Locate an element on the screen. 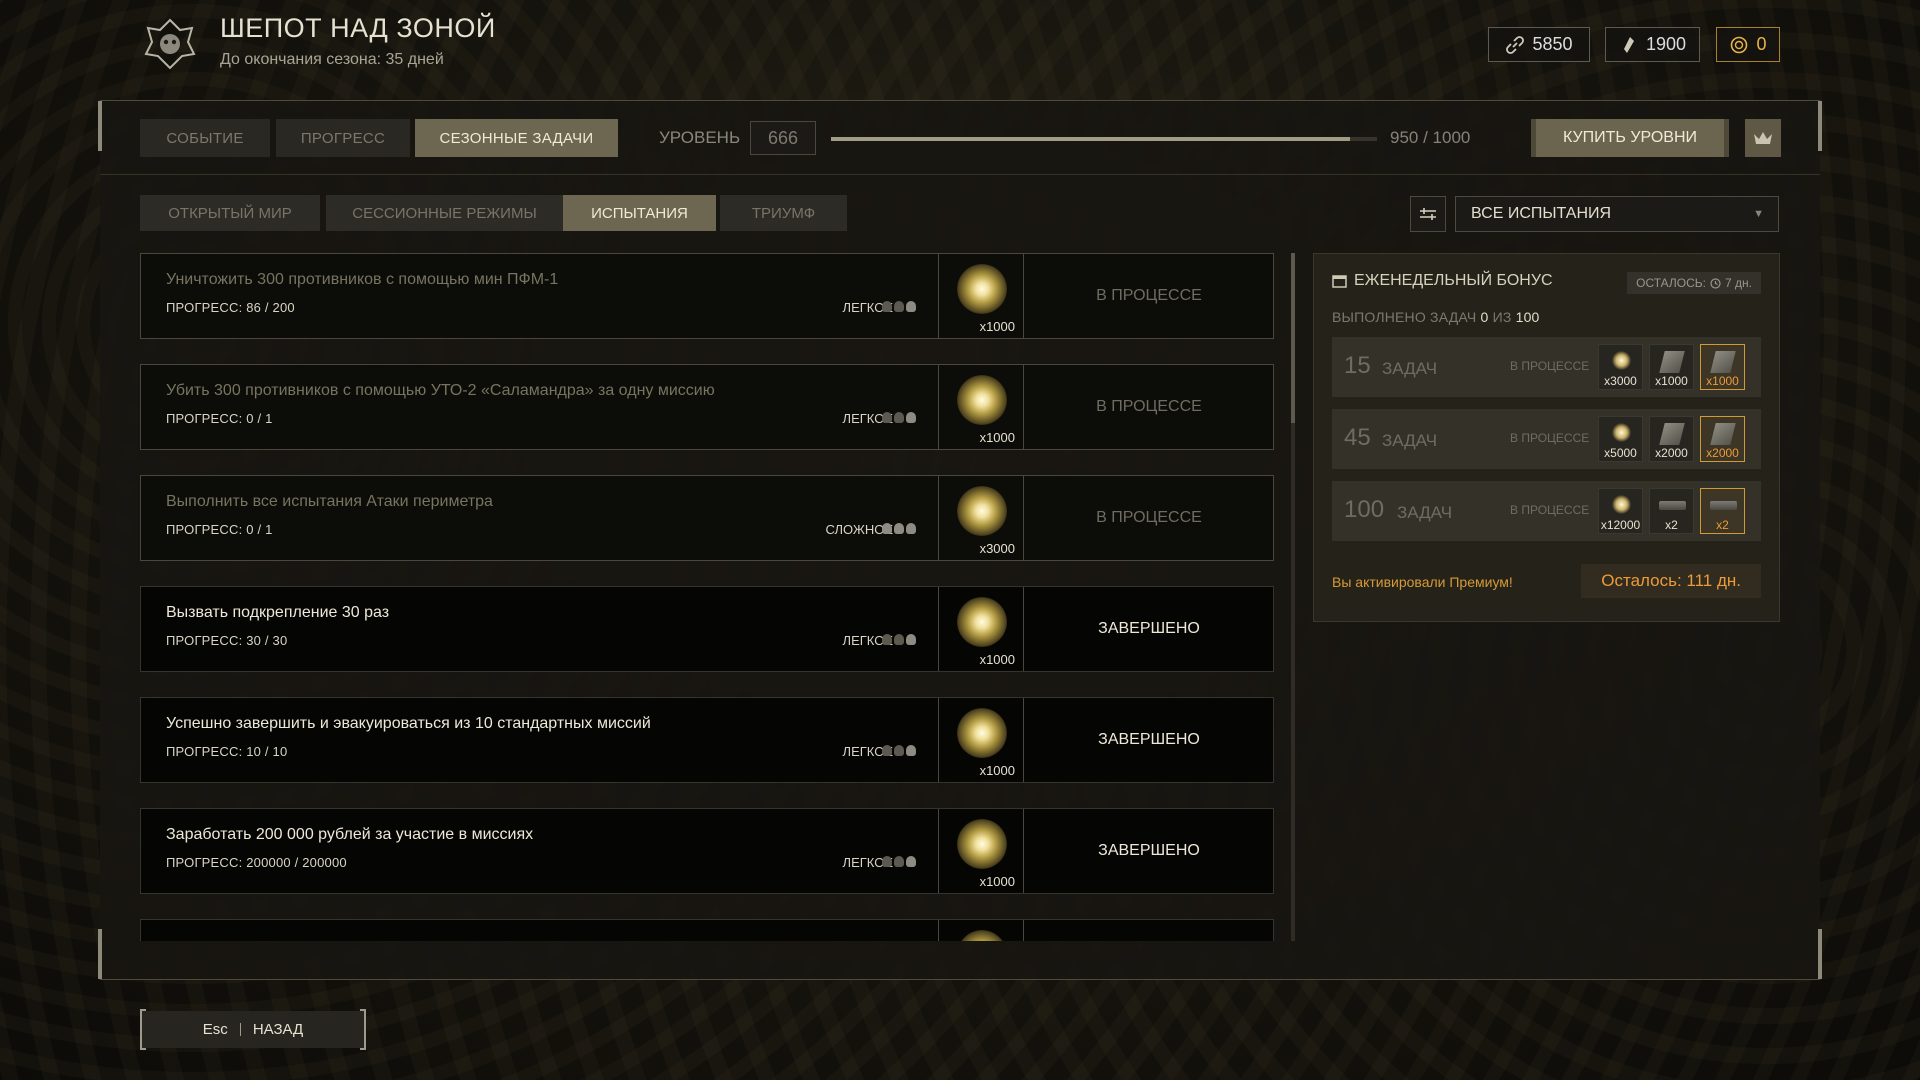  tasks-completed-text: ВЫПОЛНЕНО ЗАДАЧ 0 ИЗ 100 is located at coordinates (1436, 317).